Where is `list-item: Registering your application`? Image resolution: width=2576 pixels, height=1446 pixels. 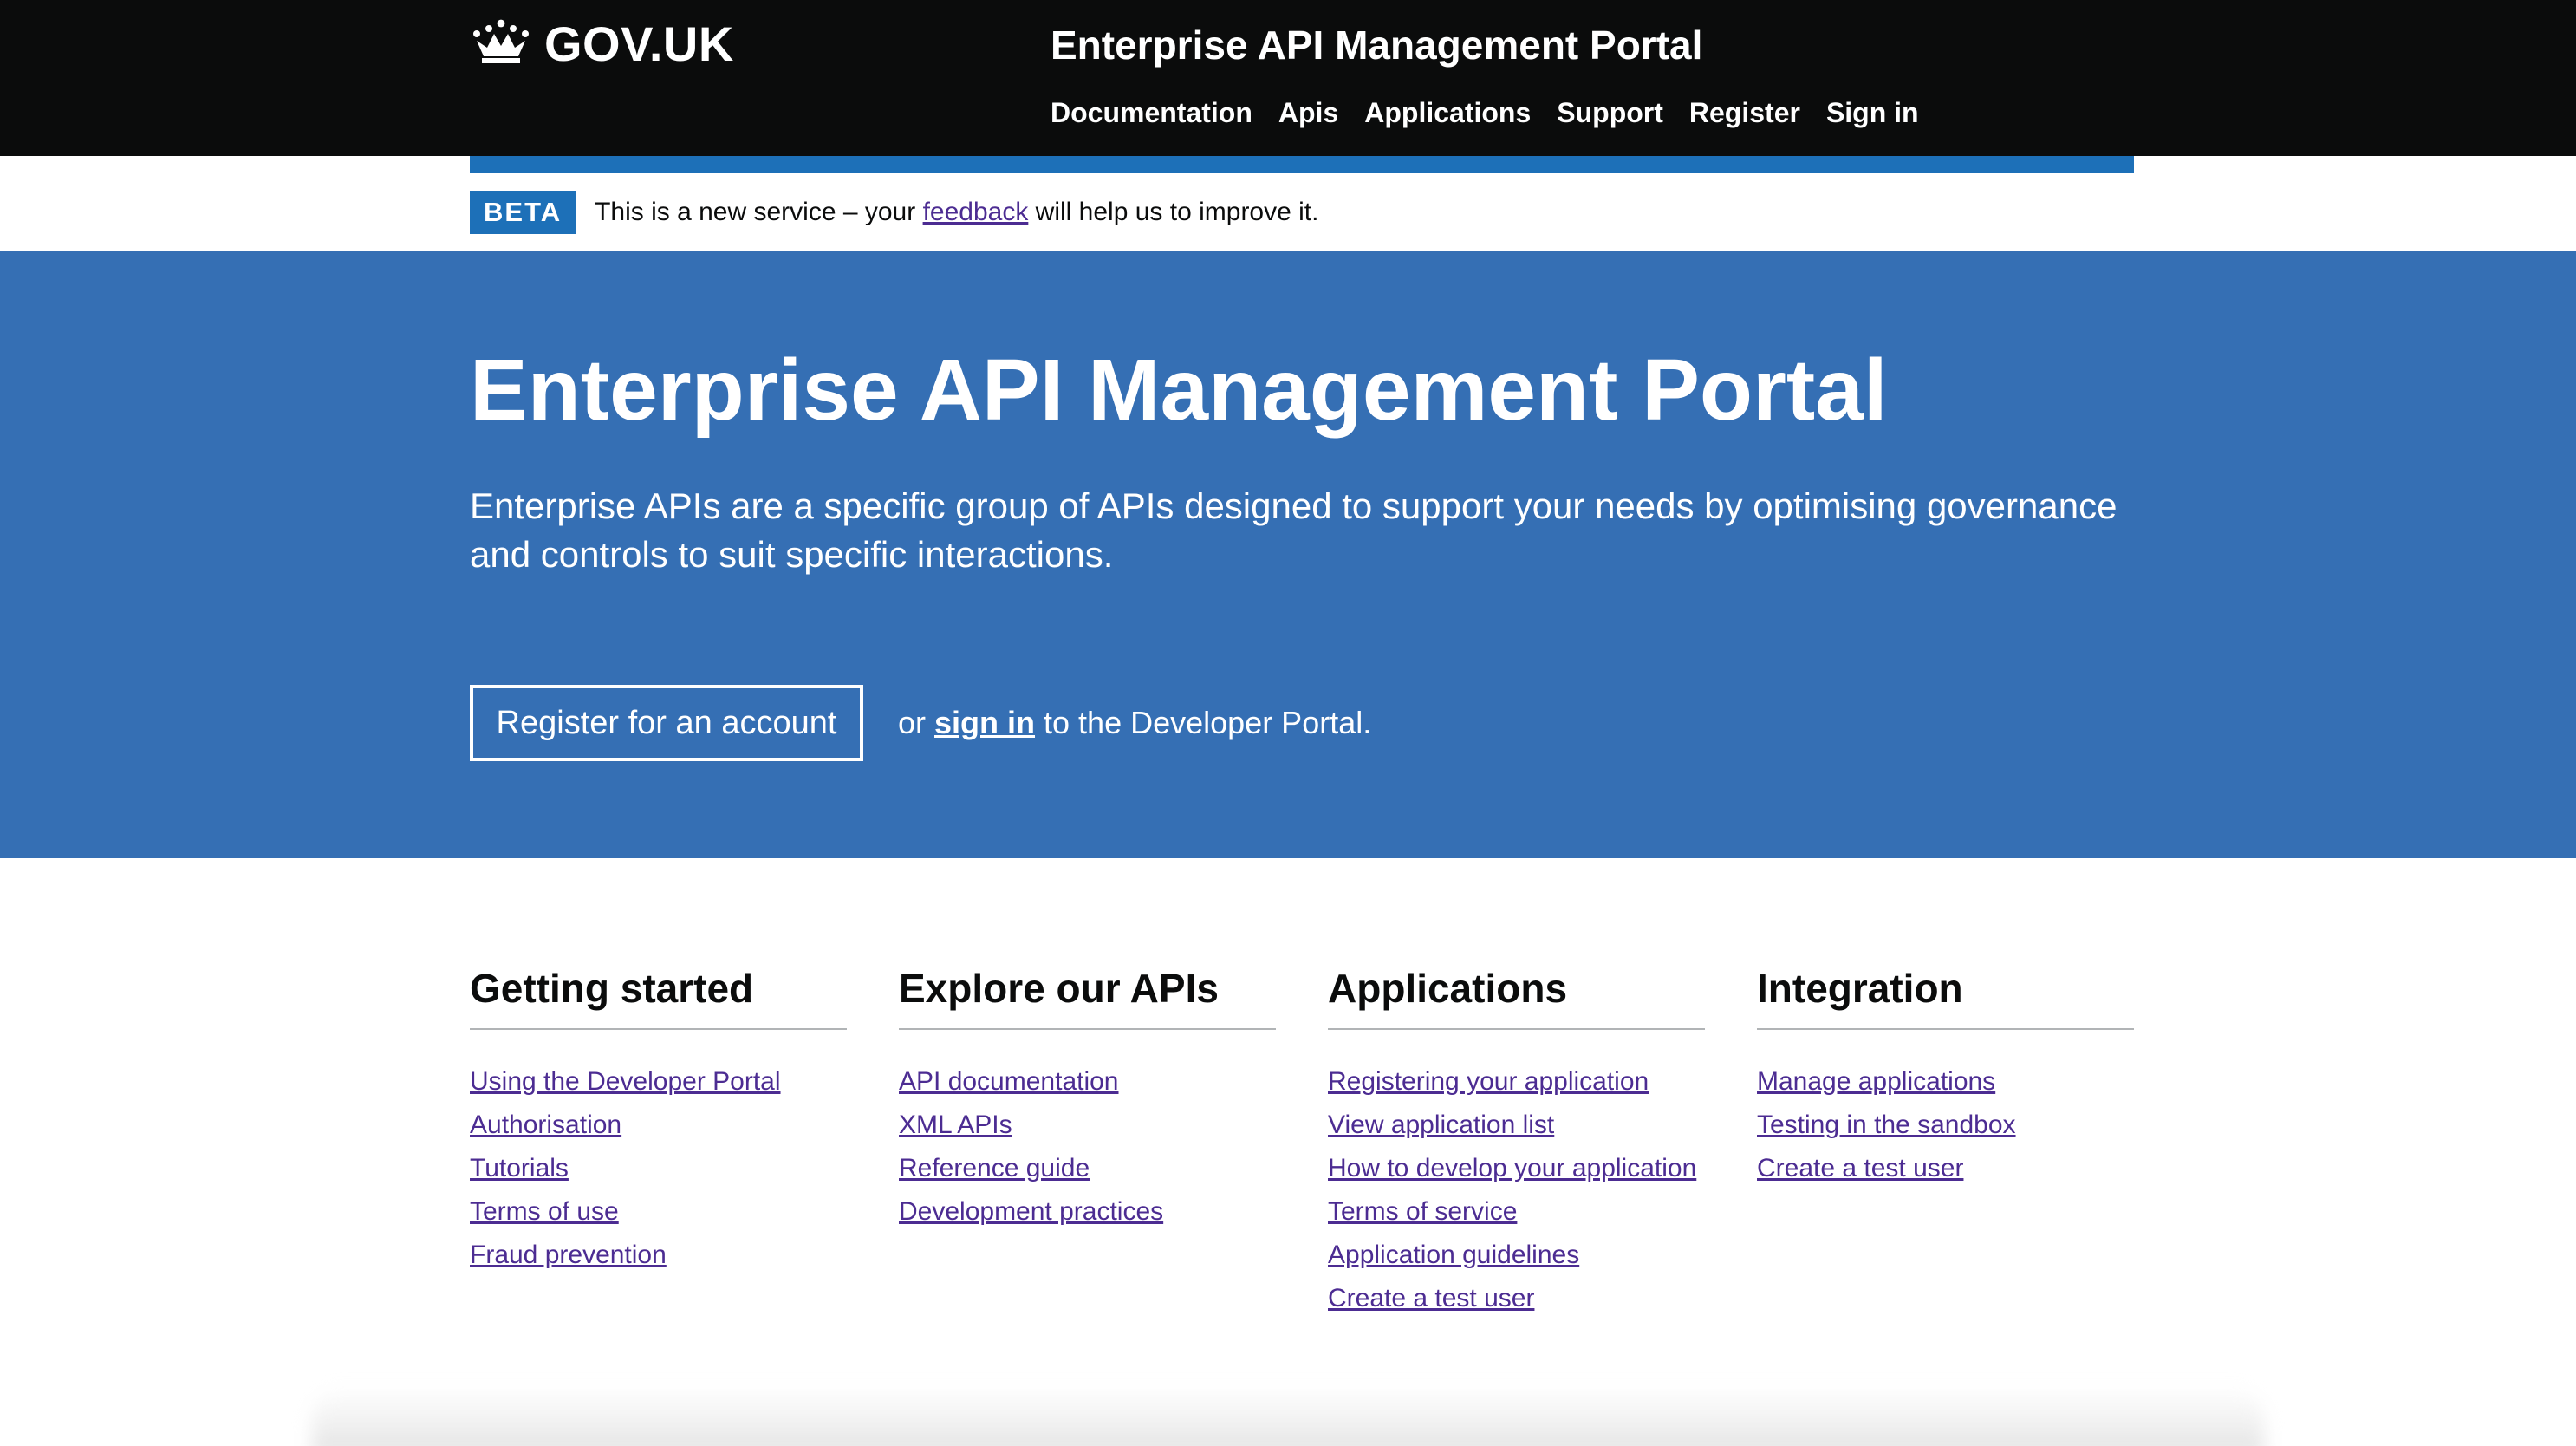
list-item: Registering your application is located at coordinates (1516, 1082).